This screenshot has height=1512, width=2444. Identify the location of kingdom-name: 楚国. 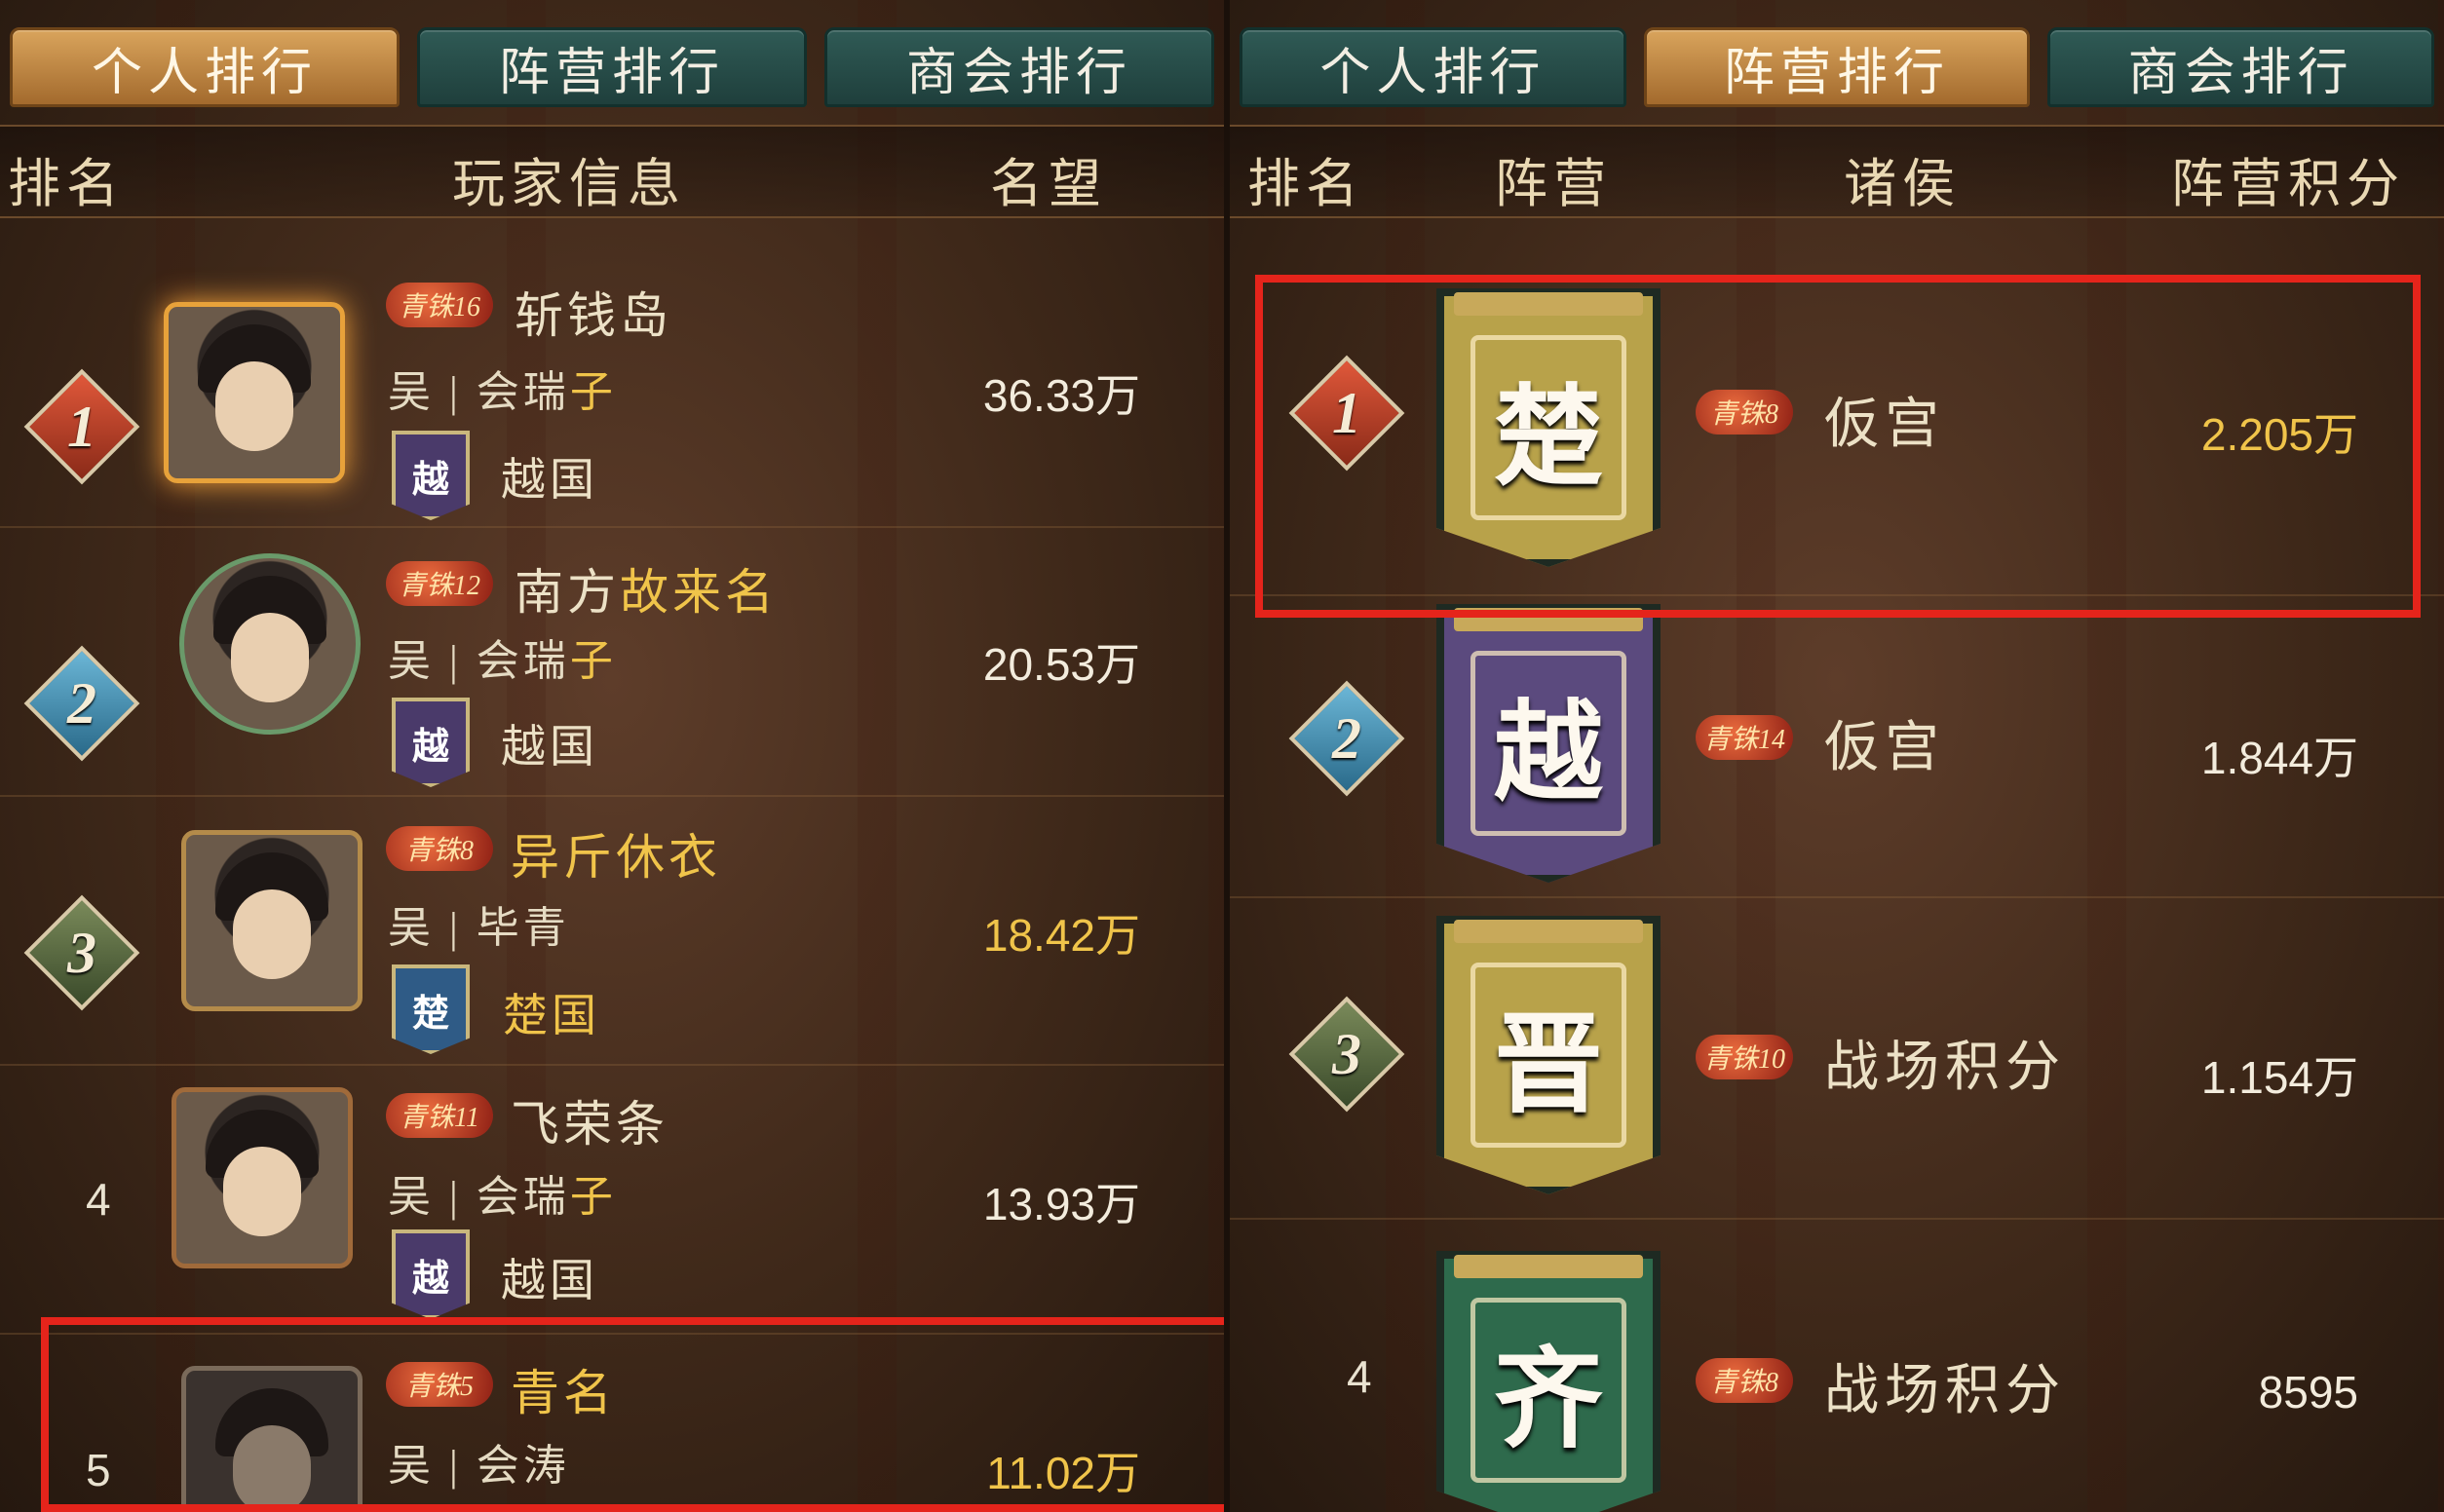
(551, 1016).